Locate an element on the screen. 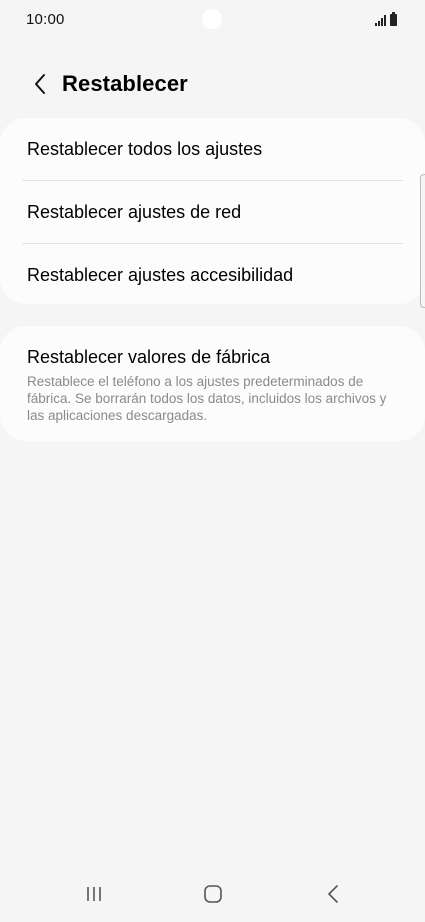 The height and width of the screenshot is (922, 425). status-bar: 10:00 is located at coordinates (212, 20).